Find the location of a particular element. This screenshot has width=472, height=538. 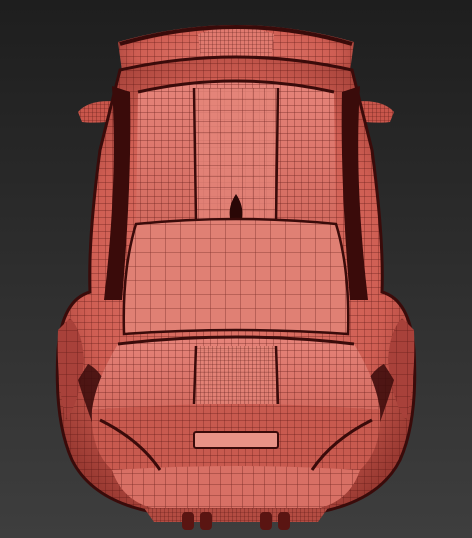

windshield is located at coordinates (236, 276).